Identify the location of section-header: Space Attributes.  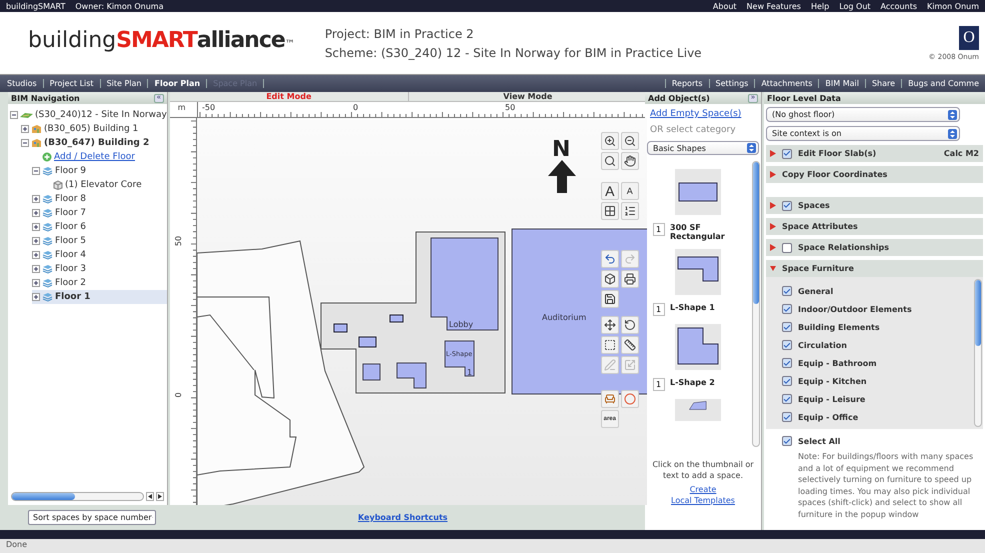
(874, 226).